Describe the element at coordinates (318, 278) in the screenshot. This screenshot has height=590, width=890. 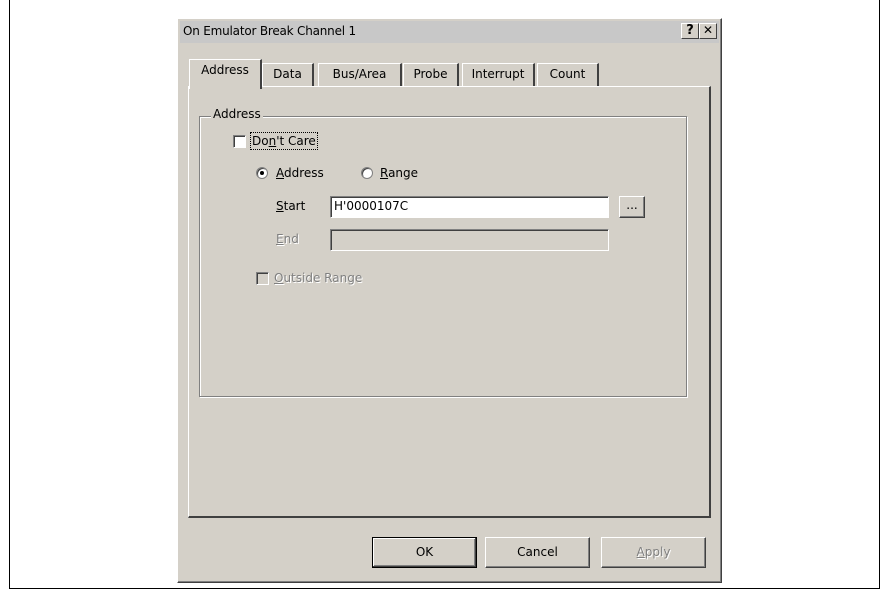
I see `outside-range-label: Outside Range` at that location.